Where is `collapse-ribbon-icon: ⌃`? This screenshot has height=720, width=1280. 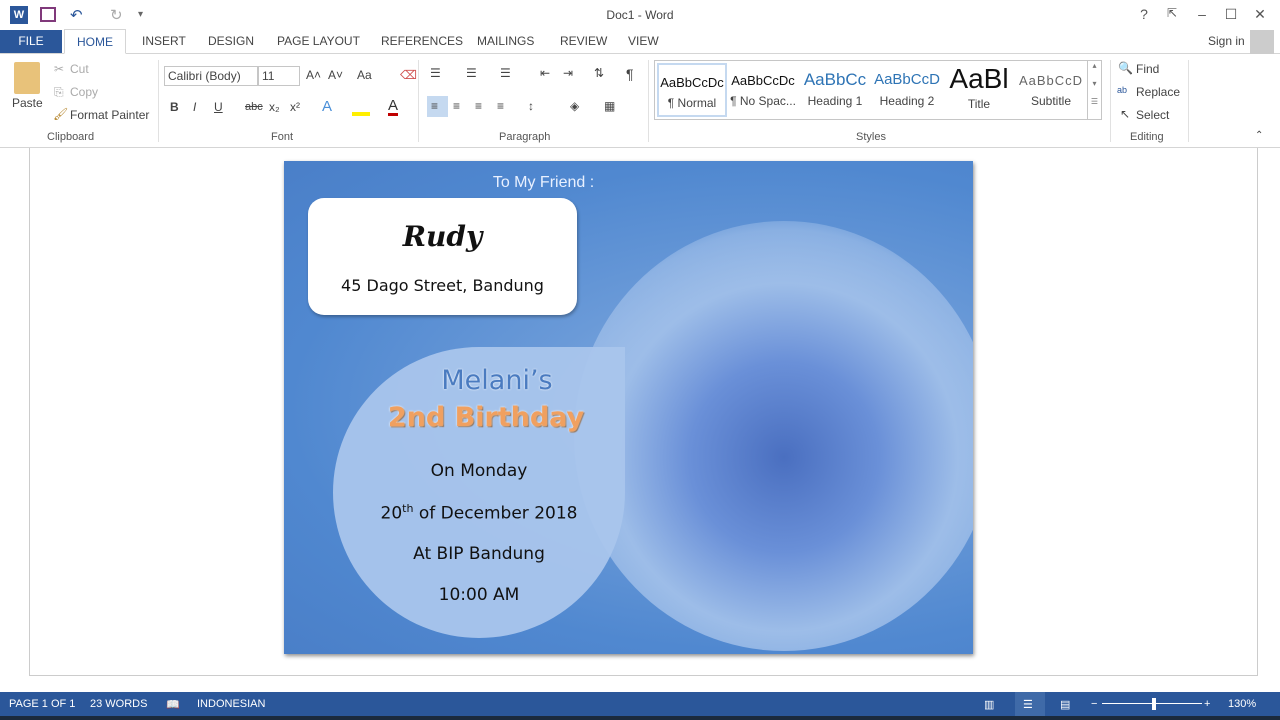
collapse-ribbon-icon: ⌃ is located at coordinates (1259, 135).